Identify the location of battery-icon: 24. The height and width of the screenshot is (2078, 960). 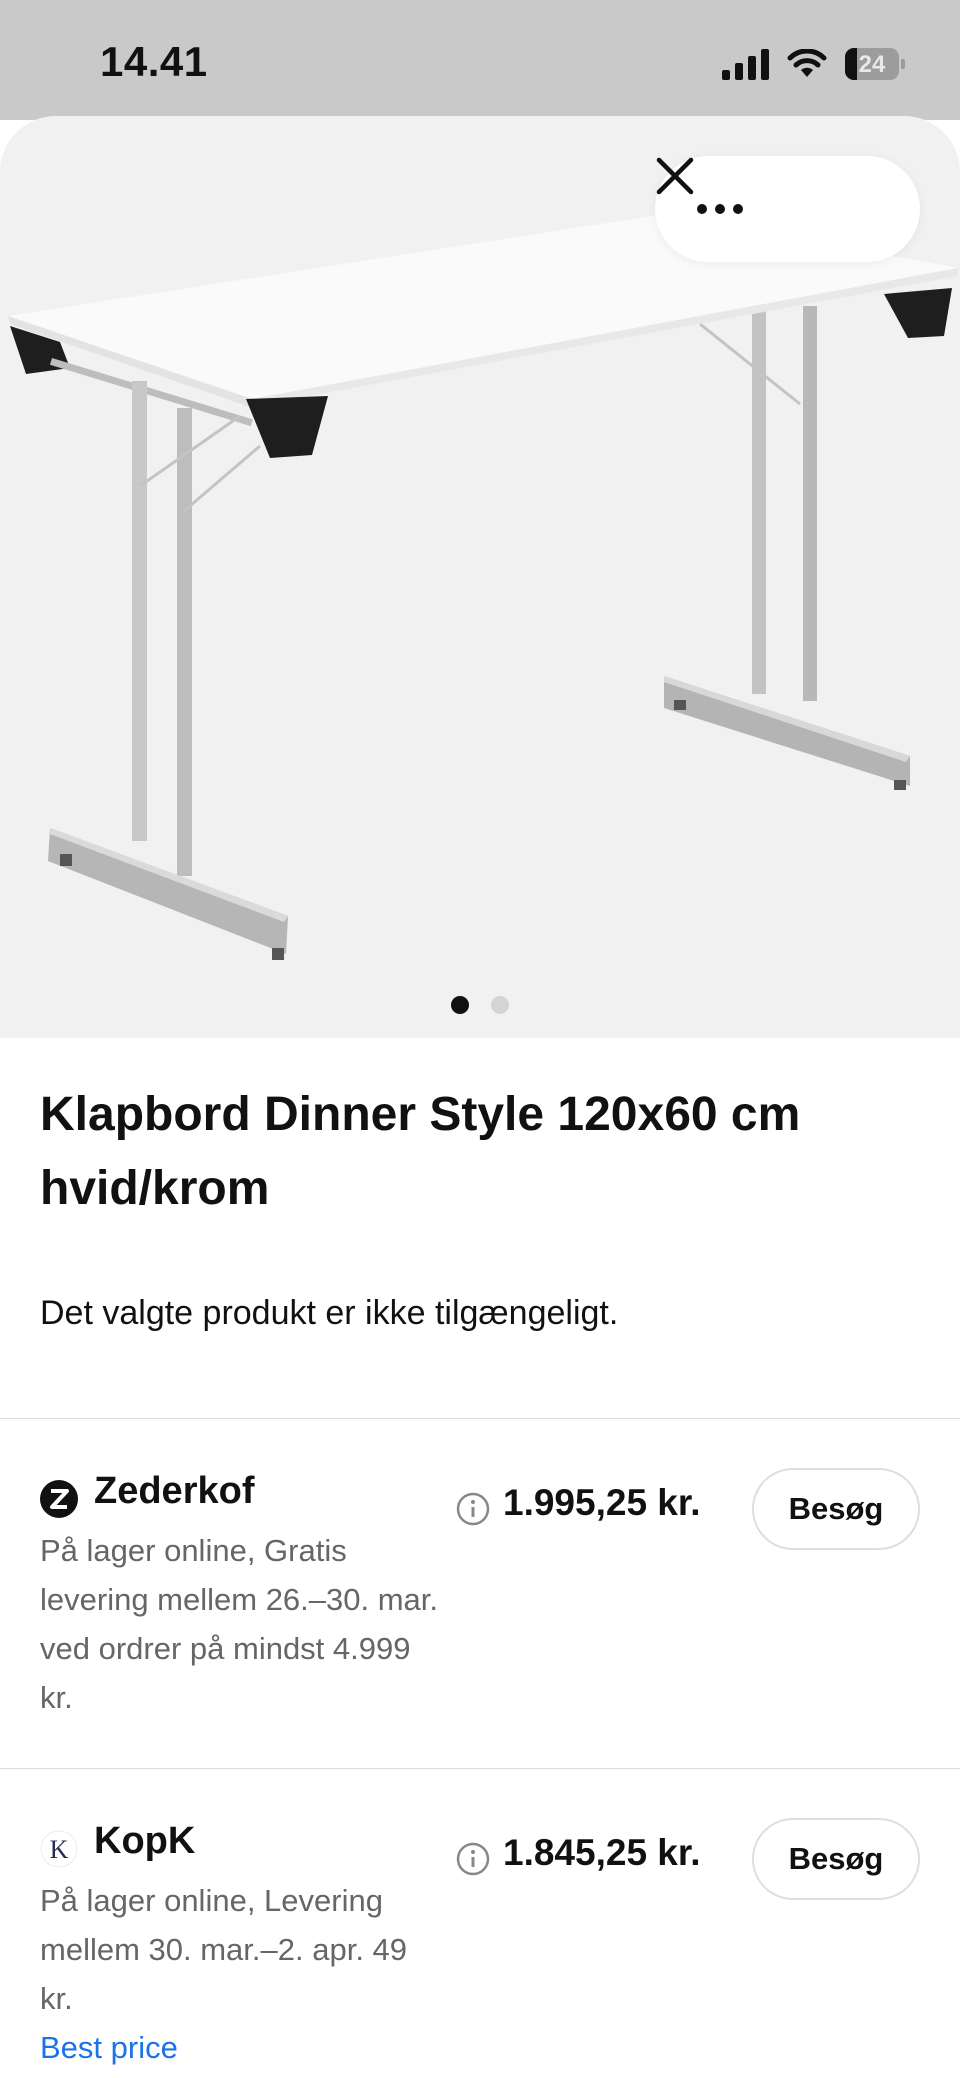
(875, 64).